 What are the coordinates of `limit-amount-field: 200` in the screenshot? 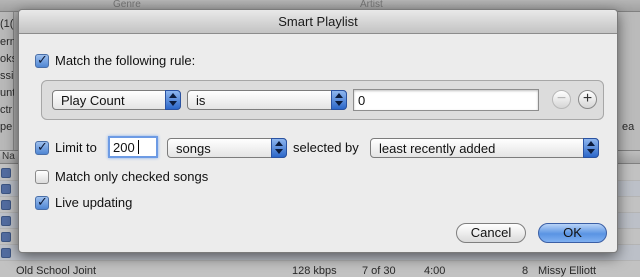 It's located at (133, 147).